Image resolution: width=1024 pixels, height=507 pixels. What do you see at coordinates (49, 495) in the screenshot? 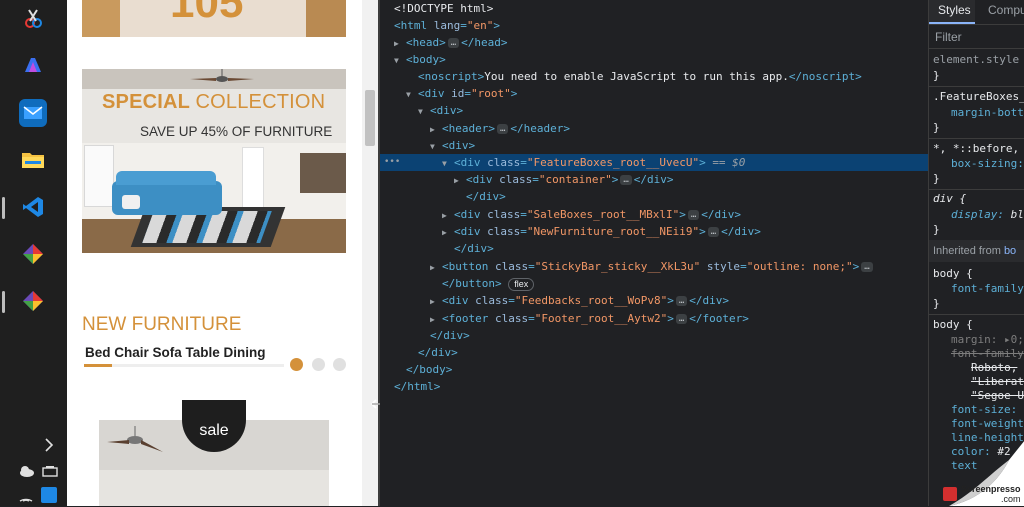
I see `network-app-icon` at bounding box center [49, 495].